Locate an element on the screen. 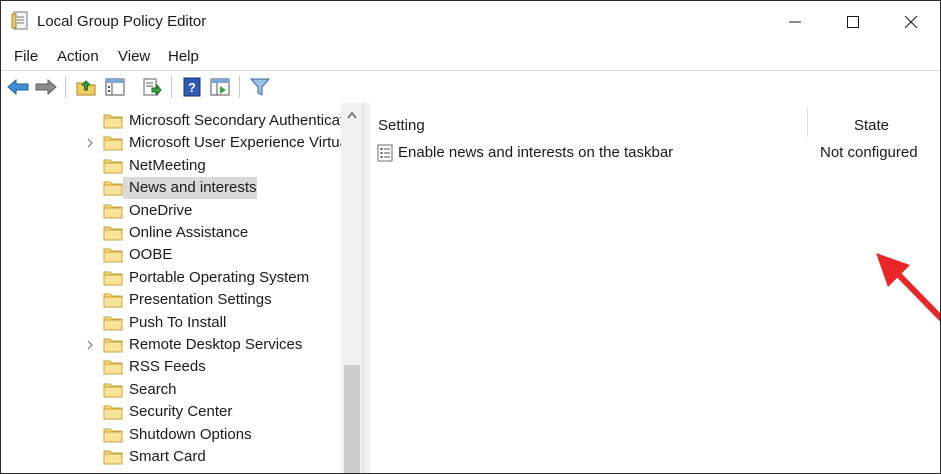 Image resolution: width=941 pixels, height=474 pixels. policy-setting-icon is located at coordinates (385, 153).